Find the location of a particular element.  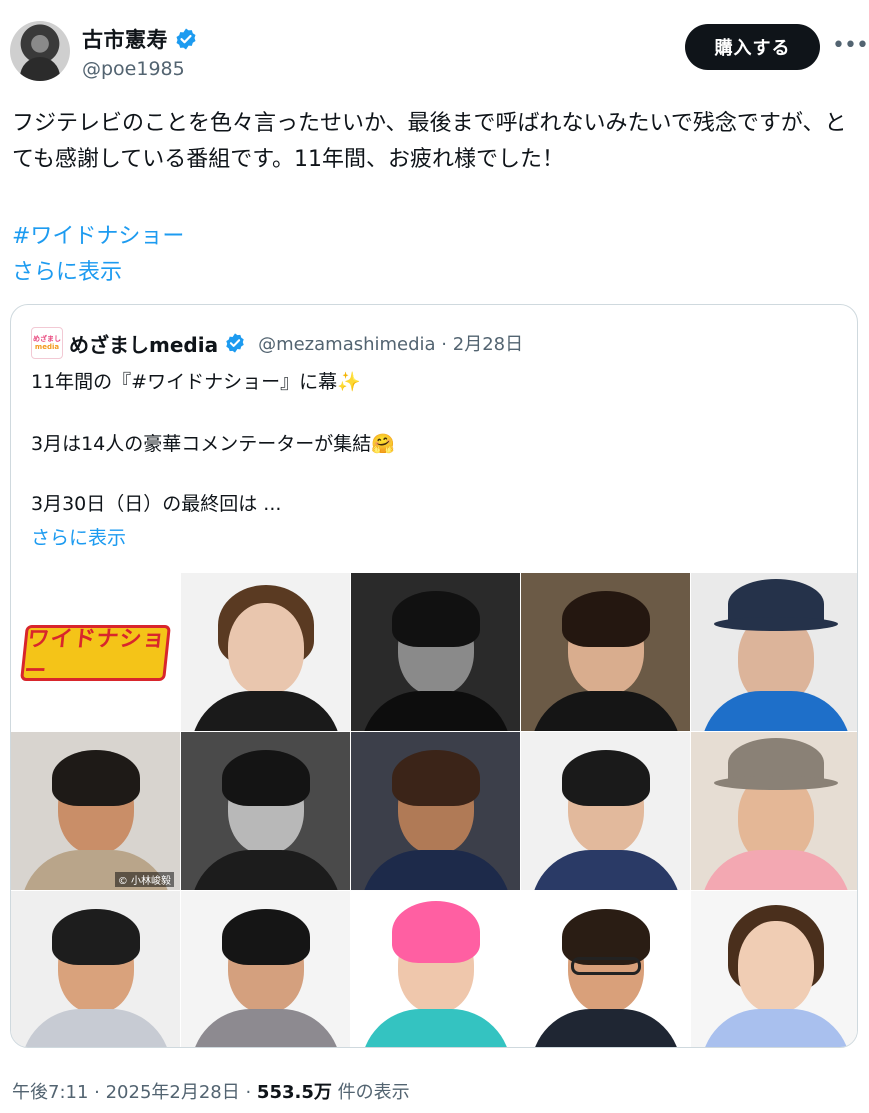

show-more-link: さらに表示 is located at coordinates (67, 270).